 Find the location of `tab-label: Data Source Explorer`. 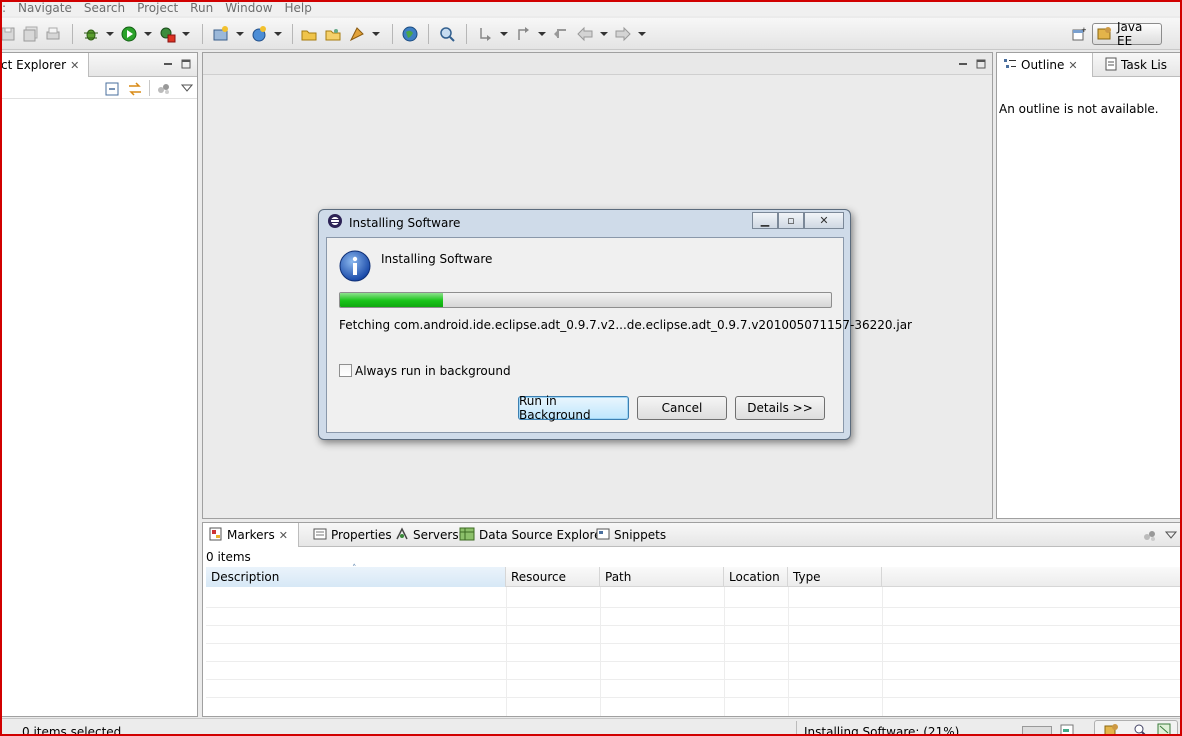

tab-label: Data Source Explorer is located at coordinates (543, 535).